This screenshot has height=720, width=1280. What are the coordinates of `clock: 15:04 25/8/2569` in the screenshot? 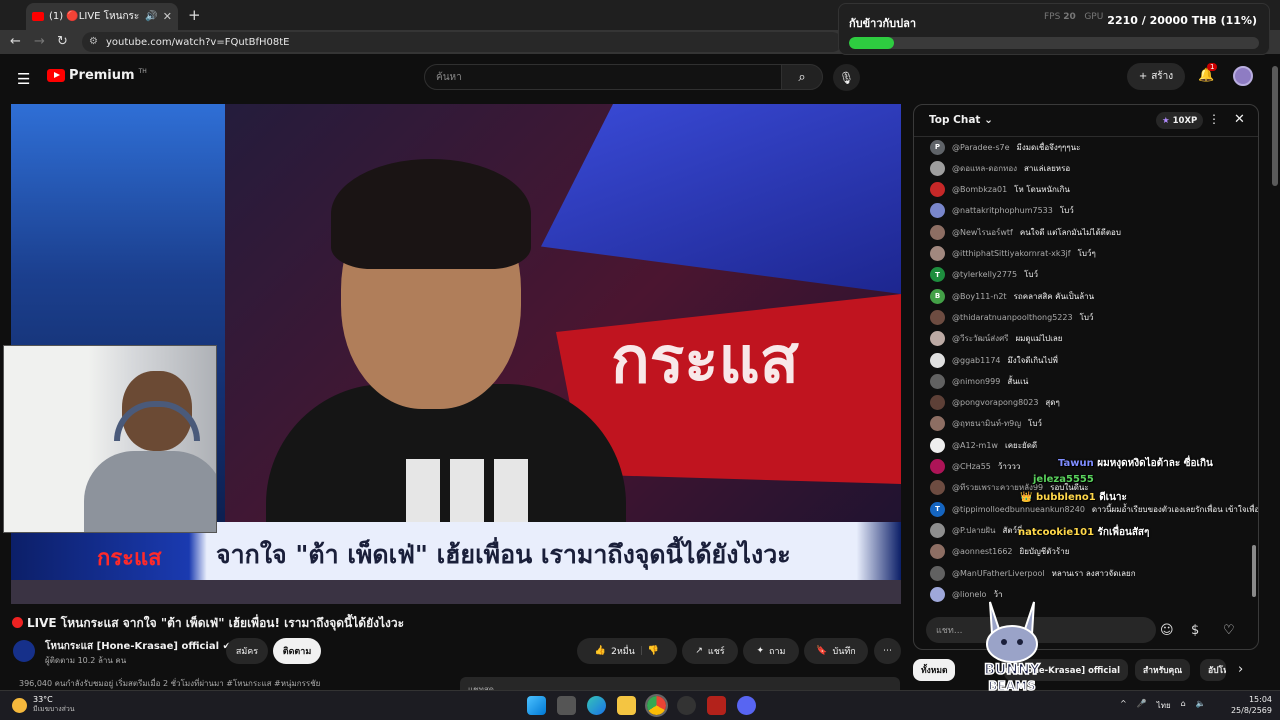 It's located at (1250, 705).